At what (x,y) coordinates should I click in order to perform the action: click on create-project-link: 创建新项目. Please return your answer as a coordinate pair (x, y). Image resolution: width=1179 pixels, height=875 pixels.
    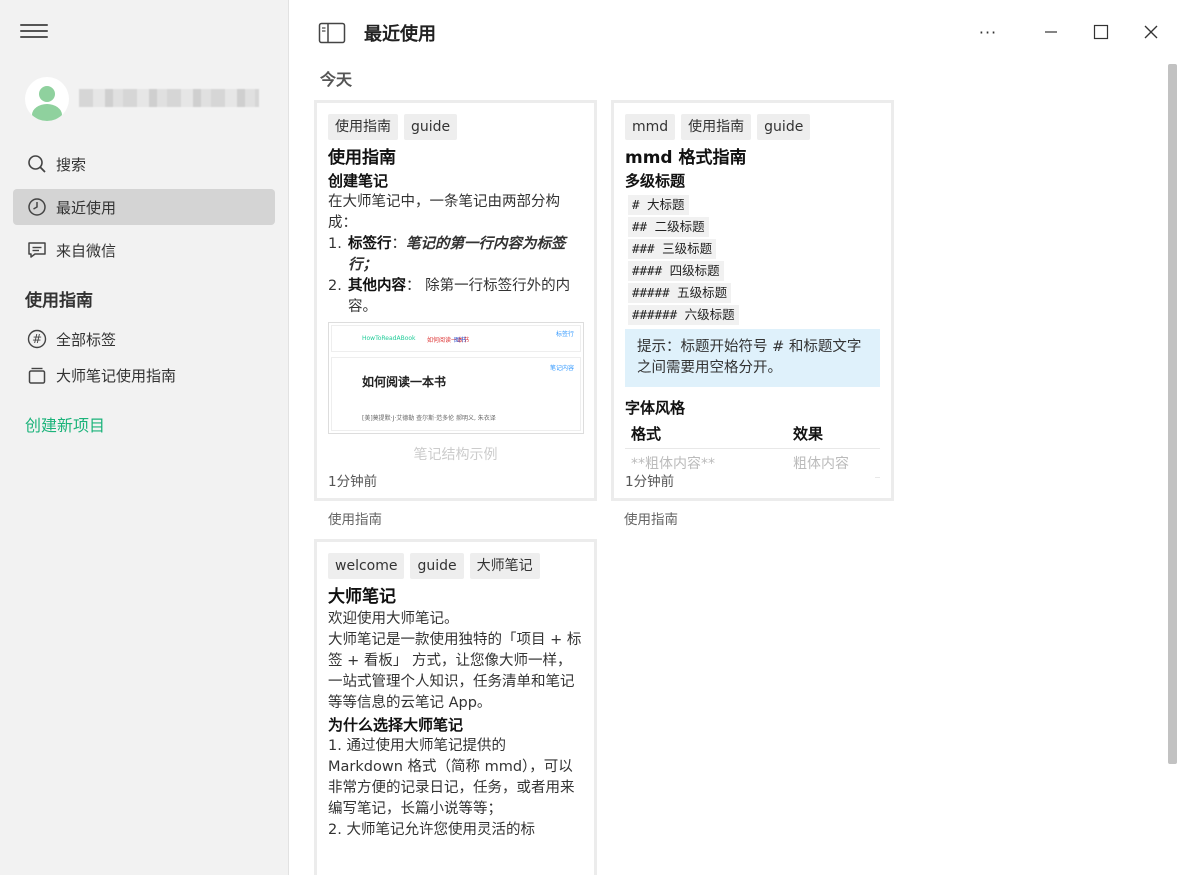
    Looking at the image, I should click on (65, 424).